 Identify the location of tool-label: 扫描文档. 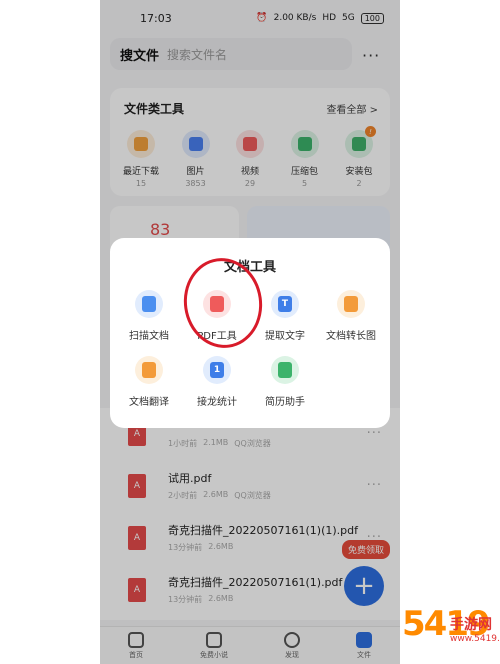
(149, 336).